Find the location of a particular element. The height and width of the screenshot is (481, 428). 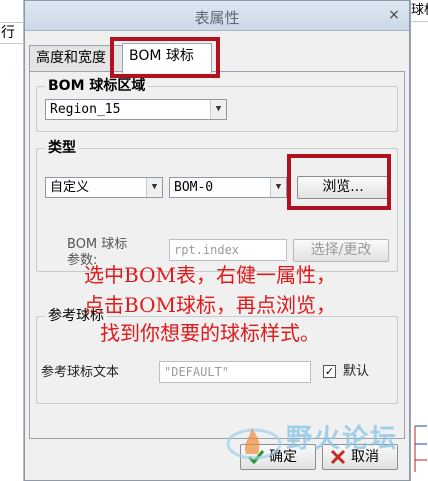

type-value: 自定义 is located at coordinates (70, 187).